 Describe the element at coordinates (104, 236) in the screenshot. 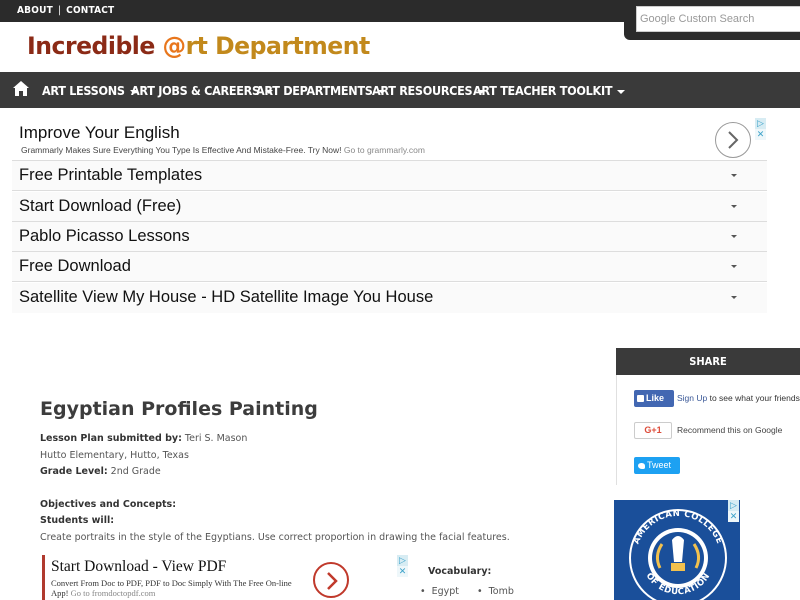

I see `ad-row-label: Pablo Picasso Lessons` at that location.